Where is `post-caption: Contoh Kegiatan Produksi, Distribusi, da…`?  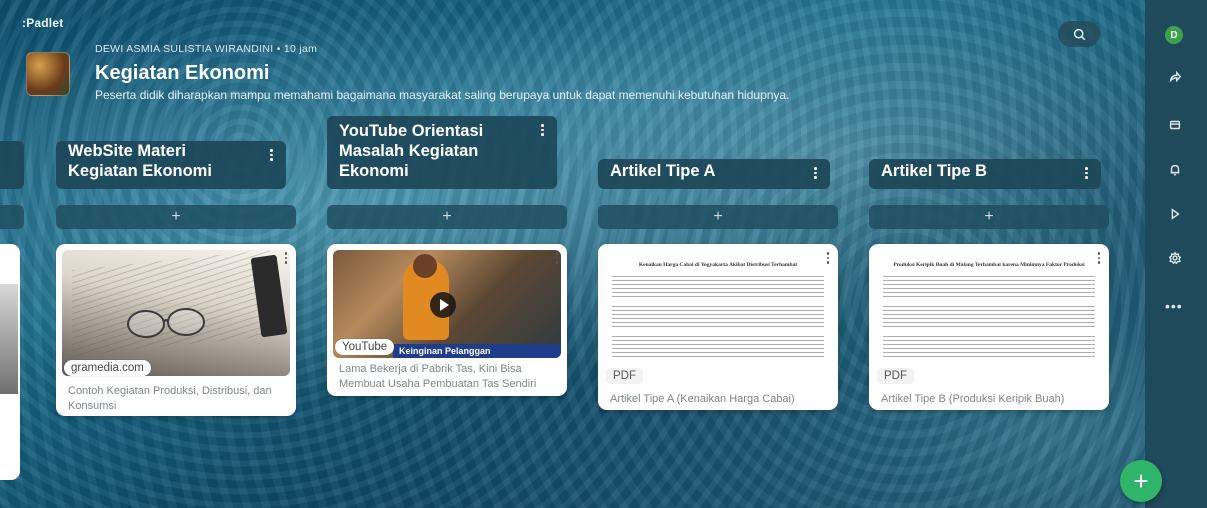 post-caption: Contoh Kegiatan Produksi, Distribusi, da… is located at coordinates (170, 398).